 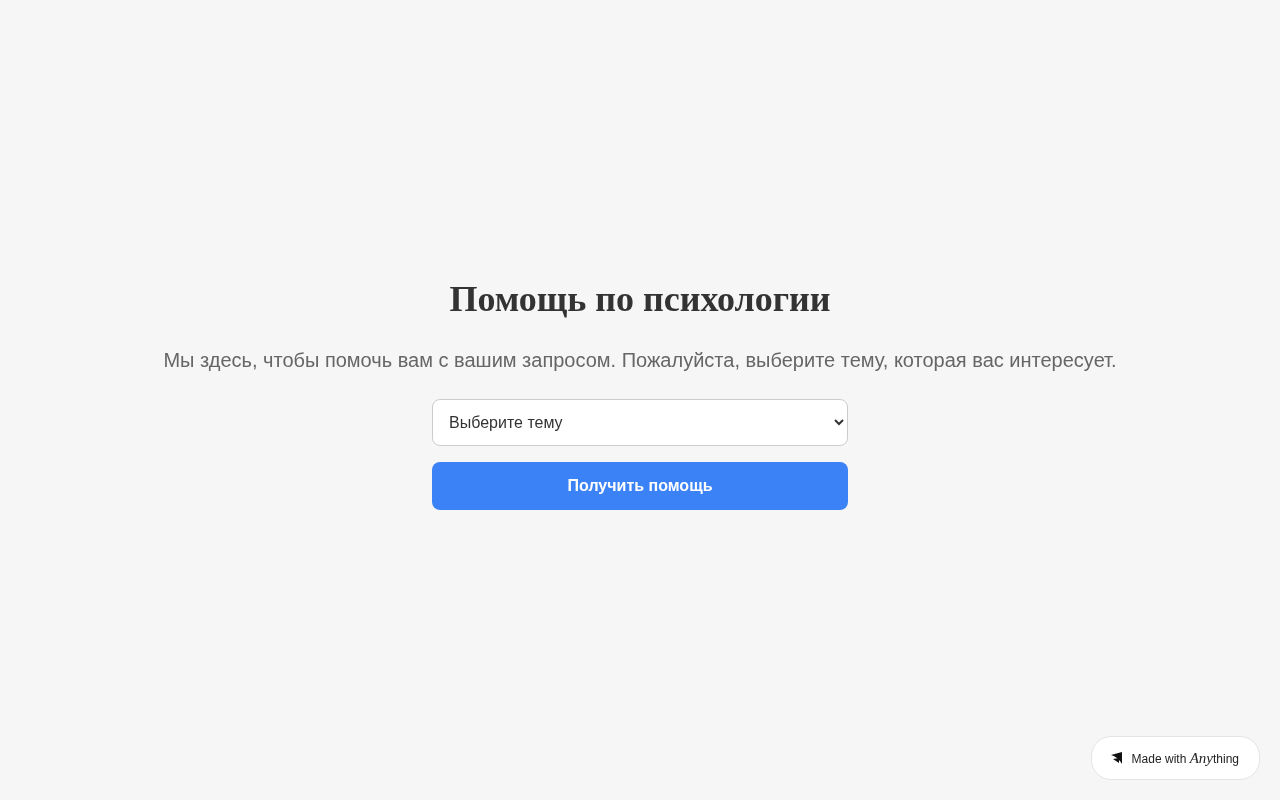 What do you see at coordinates (640, 486) in the screenshot?
I see `get-help-button: Получить помощь` at bounding box center [640, 486].